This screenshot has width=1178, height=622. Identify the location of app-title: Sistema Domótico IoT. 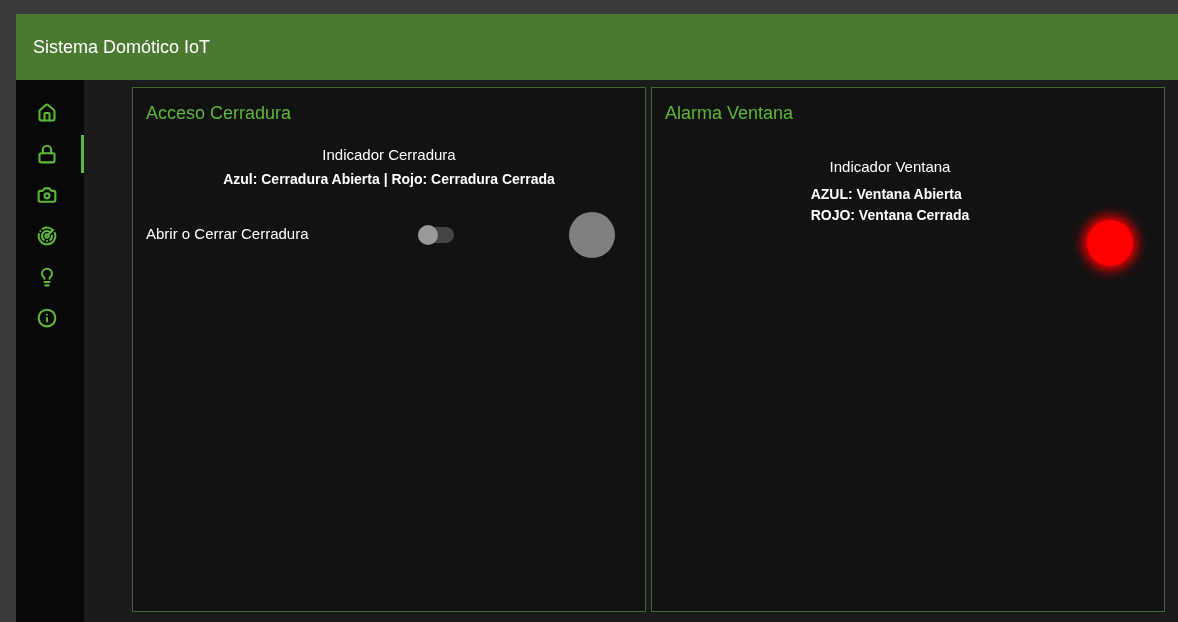
(122, 47).